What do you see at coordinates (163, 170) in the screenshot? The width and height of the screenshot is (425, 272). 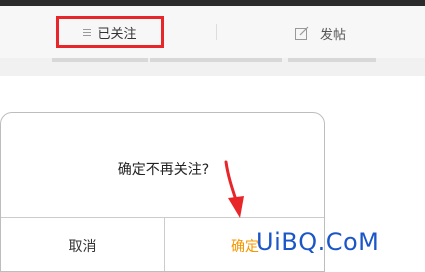 I see `dialog-message: 确定不再关注?` at bounding box center [163, 170].